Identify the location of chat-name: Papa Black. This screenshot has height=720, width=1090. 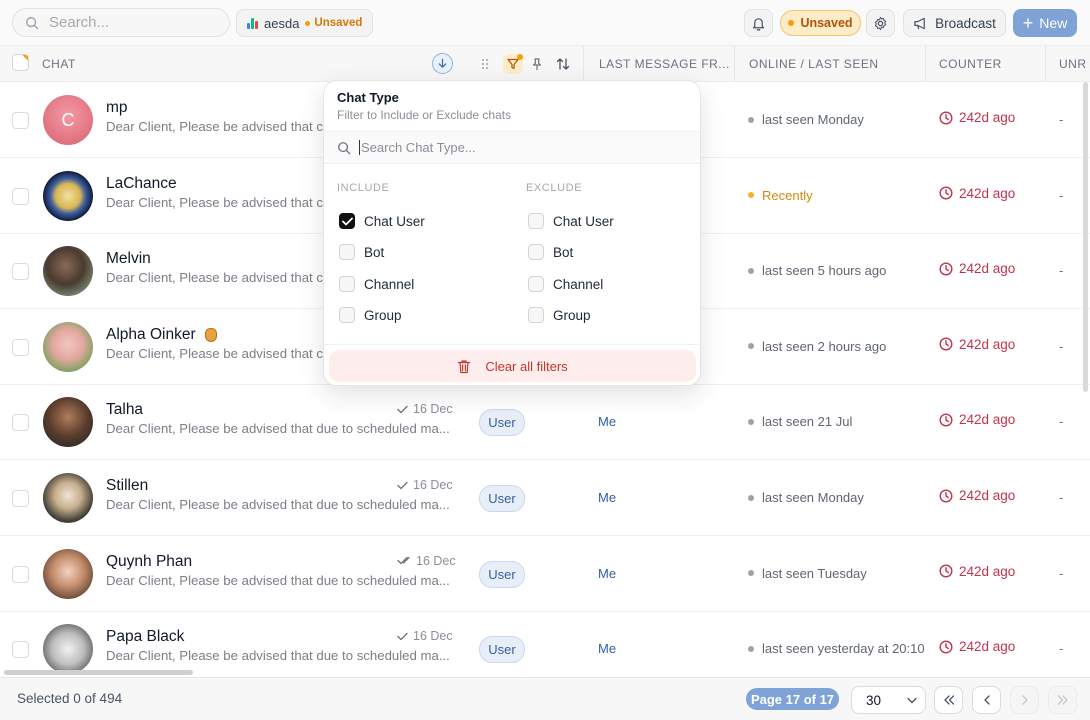
(145, 636).